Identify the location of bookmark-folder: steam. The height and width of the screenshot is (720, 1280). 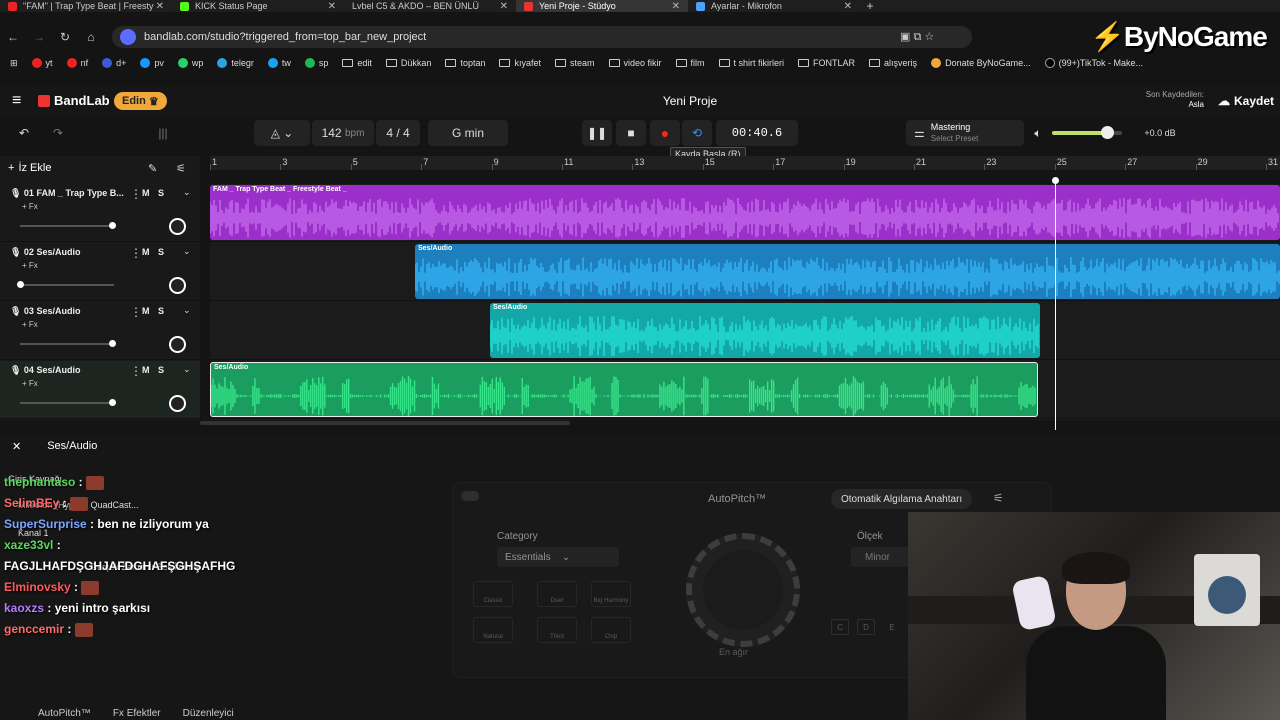
(574, 63).